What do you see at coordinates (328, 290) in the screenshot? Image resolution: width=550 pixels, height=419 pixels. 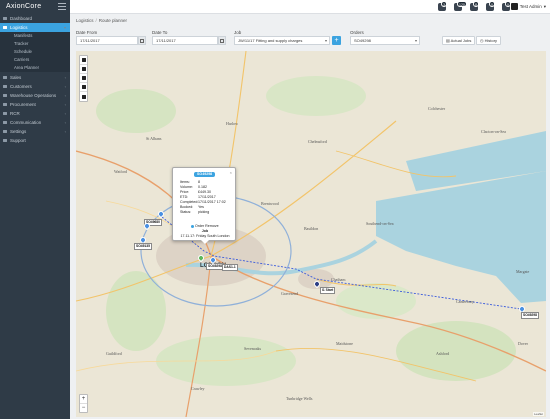 I see `marker-label: I1 Start` at bounding box center [328, 290].